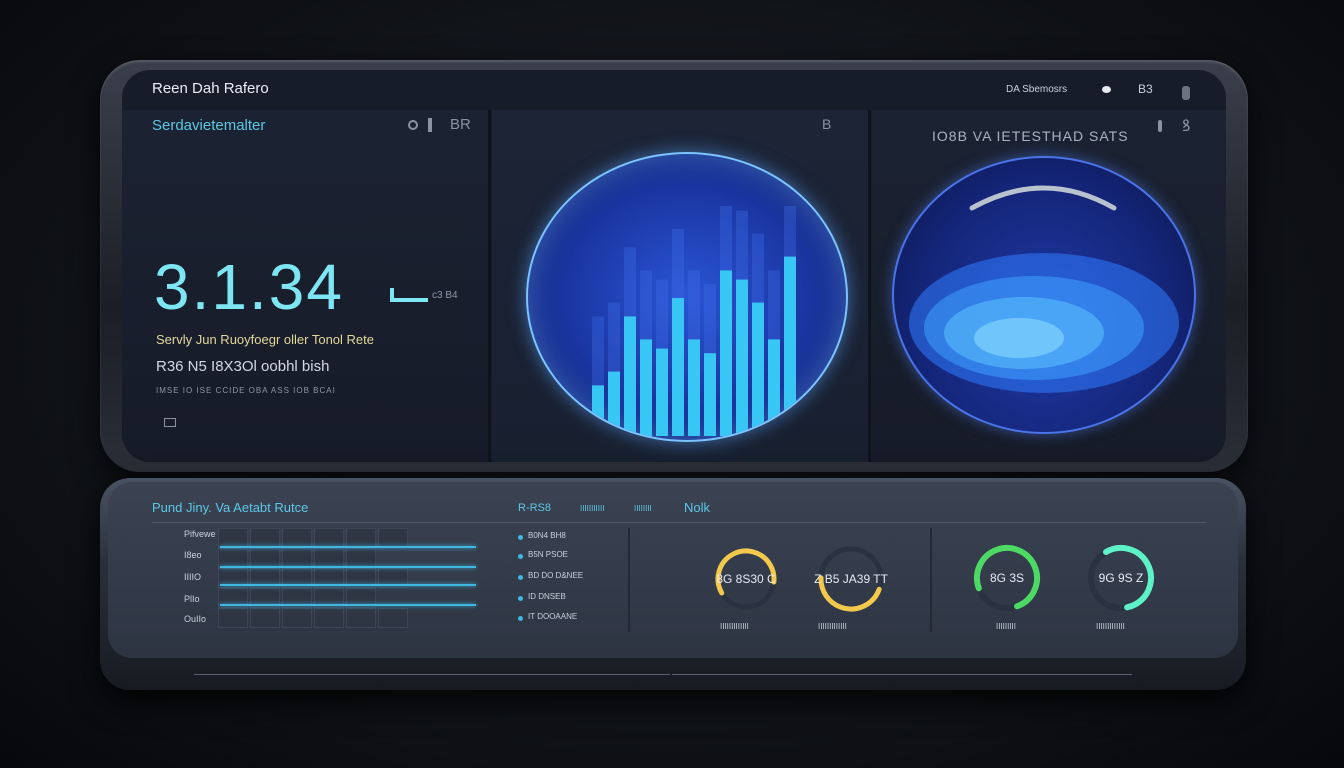 The width and height of the screenshot is (1344, 768). Describe the element at coordinates (534, 508) in the screenshot. I see `tab-1: R-RS8` at that location.